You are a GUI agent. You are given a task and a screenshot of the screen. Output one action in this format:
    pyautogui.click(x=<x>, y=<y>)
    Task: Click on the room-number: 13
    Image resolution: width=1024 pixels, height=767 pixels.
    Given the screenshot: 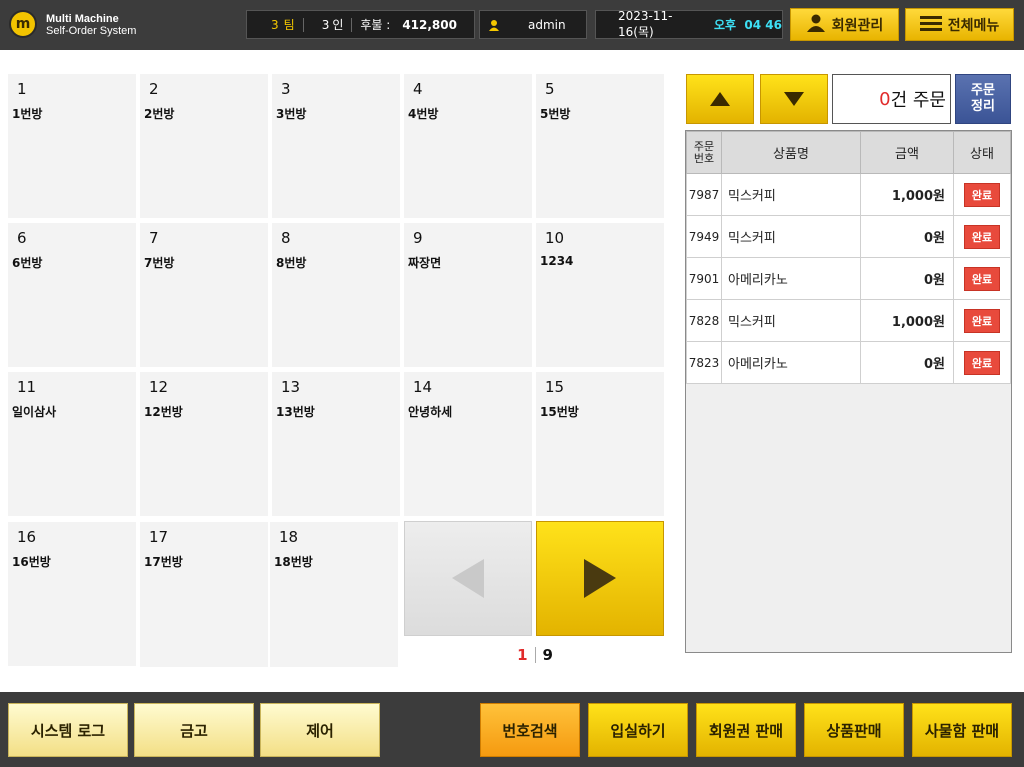 What is the action you would take?
    pyautogui.click(x=291, y=387)
    